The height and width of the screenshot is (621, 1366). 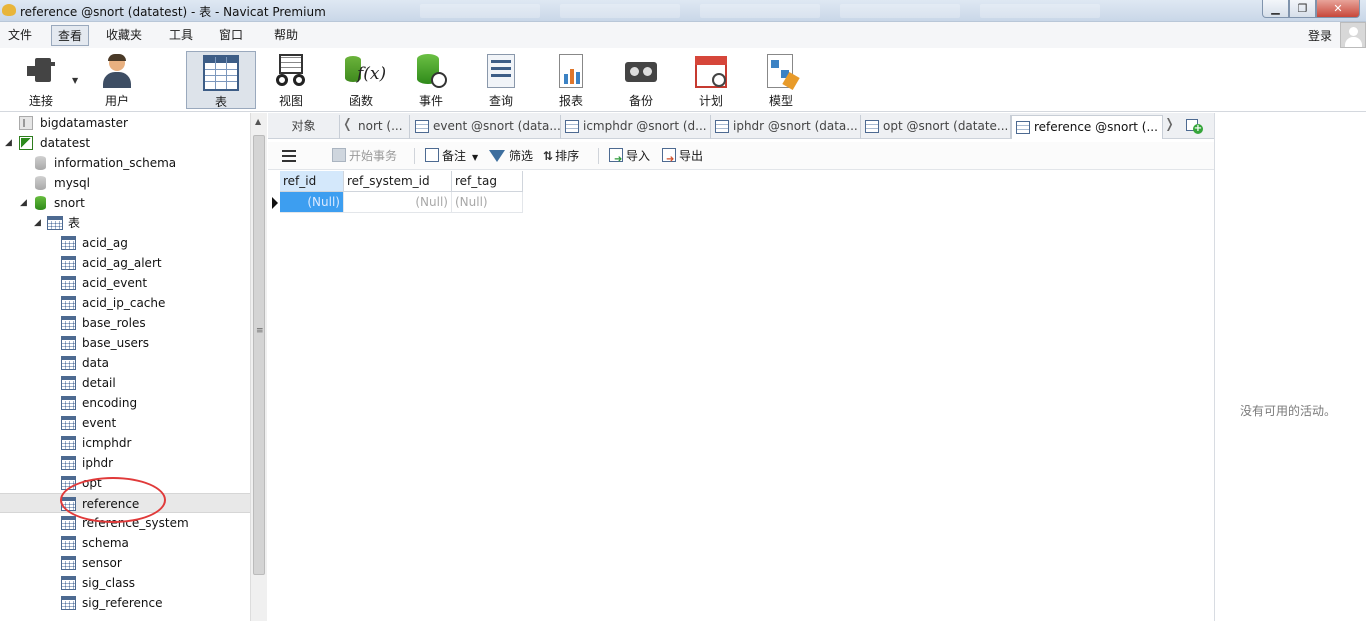 What do you see at coordinates (475, 157) in the screenshot?
I see `memo-dropdown-icon: ▼` at bounding box center [475, 157].